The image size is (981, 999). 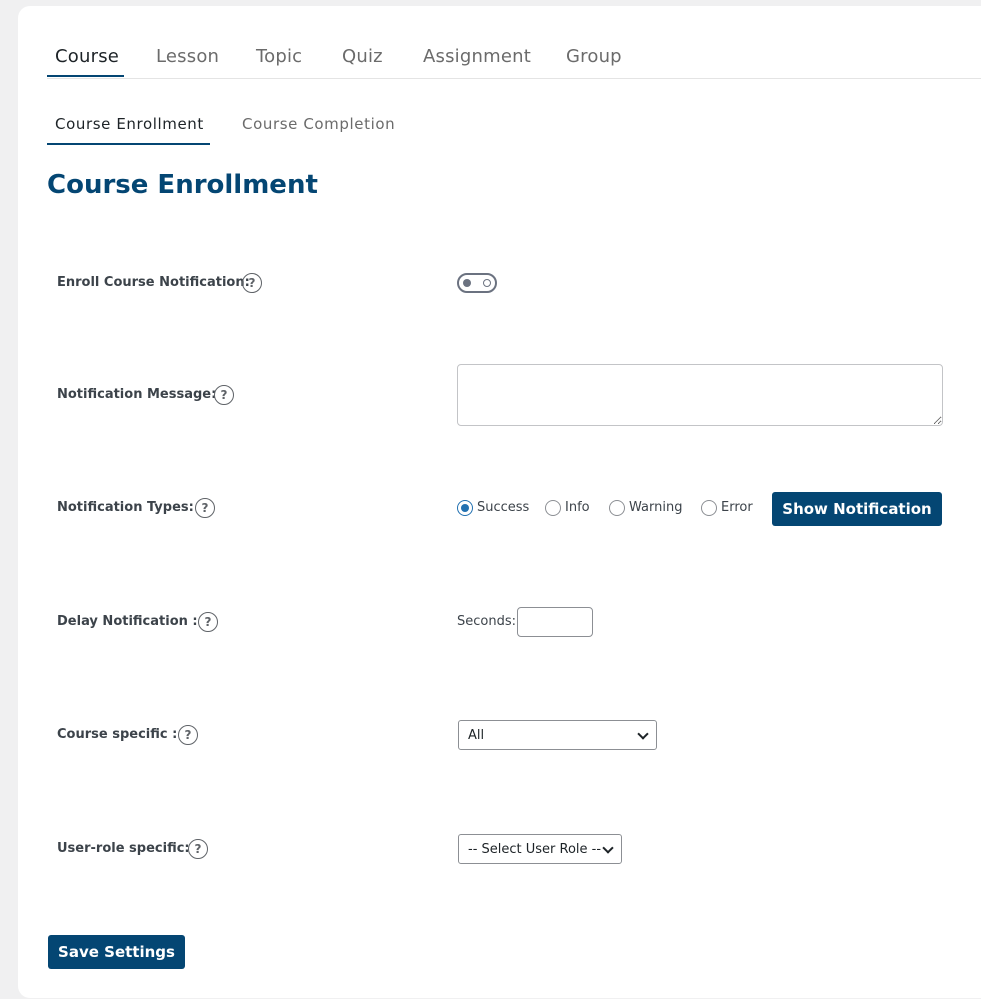 I want to click on notification-types-label: Notification Types:, so click(x=125, y=507).